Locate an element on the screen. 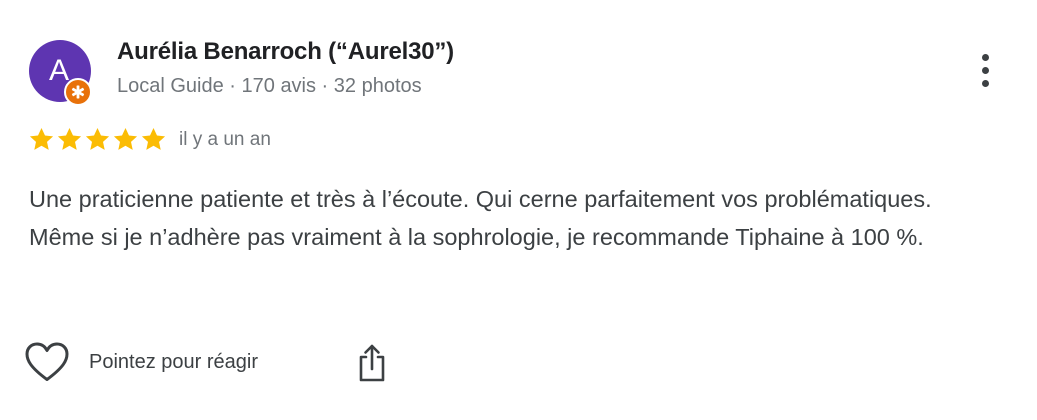 The image size is (1037, 420). review-time: il y a un an is located at coordinates (225, 139).